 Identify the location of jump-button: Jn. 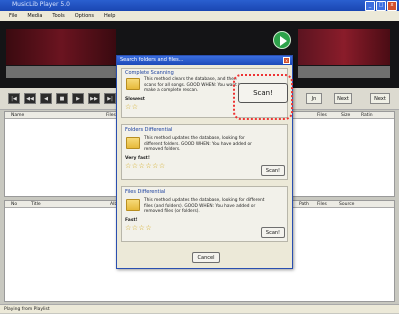
(314, 98).